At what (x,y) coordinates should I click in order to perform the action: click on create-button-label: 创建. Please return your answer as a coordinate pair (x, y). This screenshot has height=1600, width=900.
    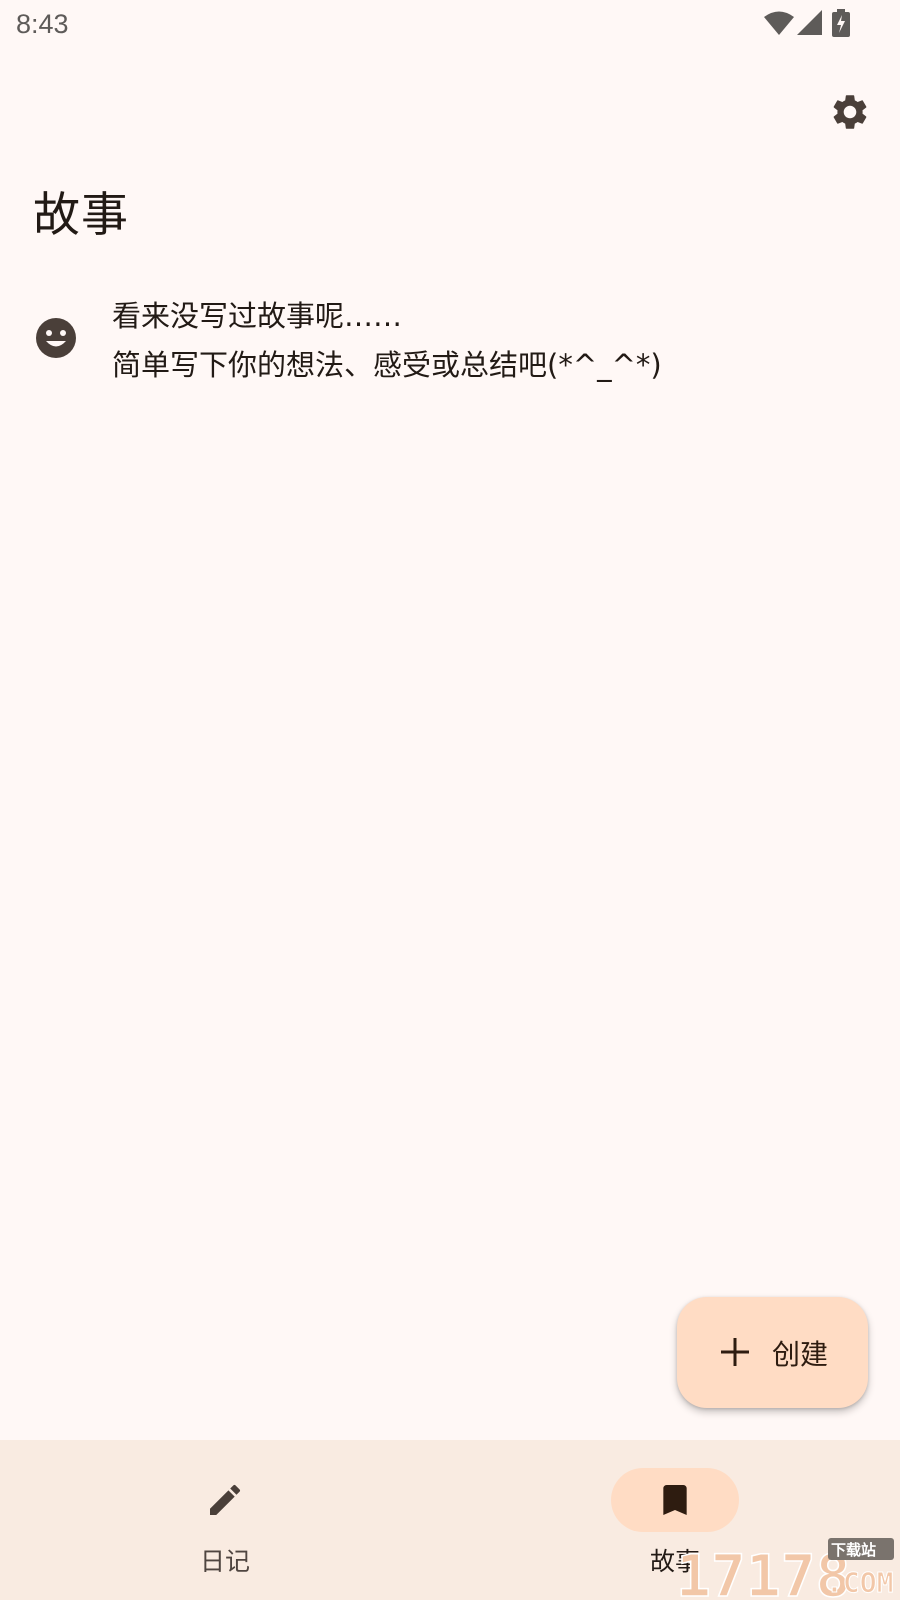
    Looking at the image, I should click on (800, 1354).